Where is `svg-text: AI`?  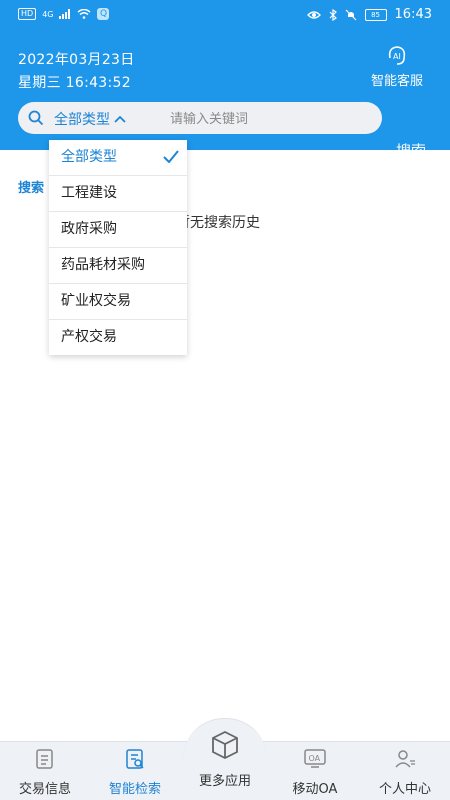 svg-text: AI is located at coordinates (397, 56).